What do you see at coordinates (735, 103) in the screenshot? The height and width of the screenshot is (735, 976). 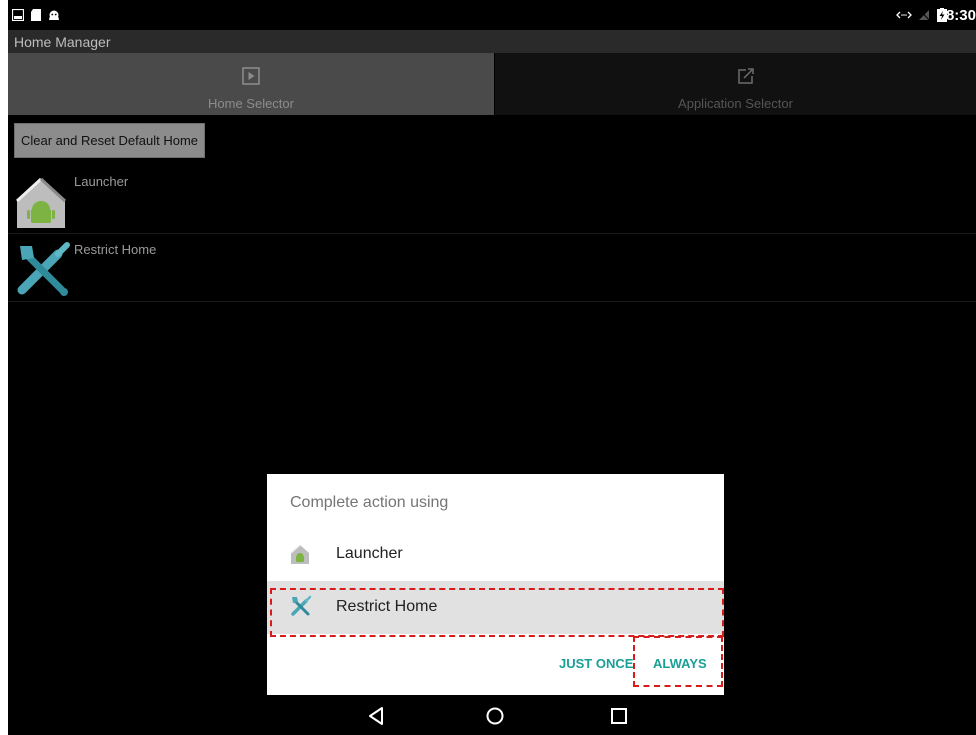 I see `tab-application-selector-label: Application Selector` at bounding box center [735, 103].